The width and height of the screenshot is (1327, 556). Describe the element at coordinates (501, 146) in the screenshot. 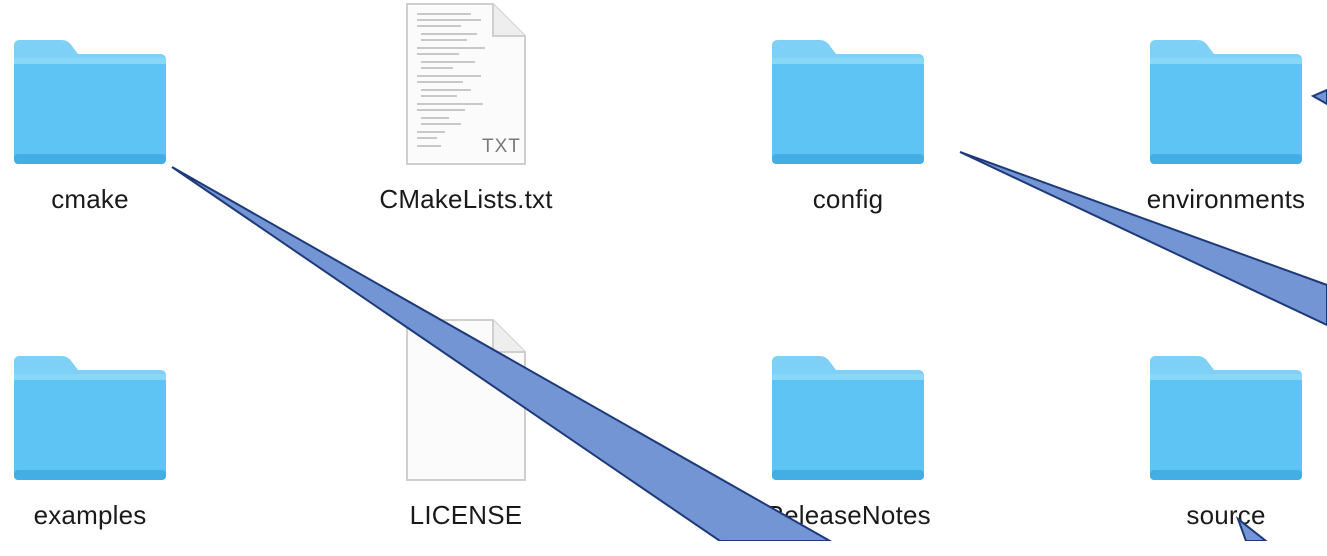

I see `file-type-badge: TXT` at that location.